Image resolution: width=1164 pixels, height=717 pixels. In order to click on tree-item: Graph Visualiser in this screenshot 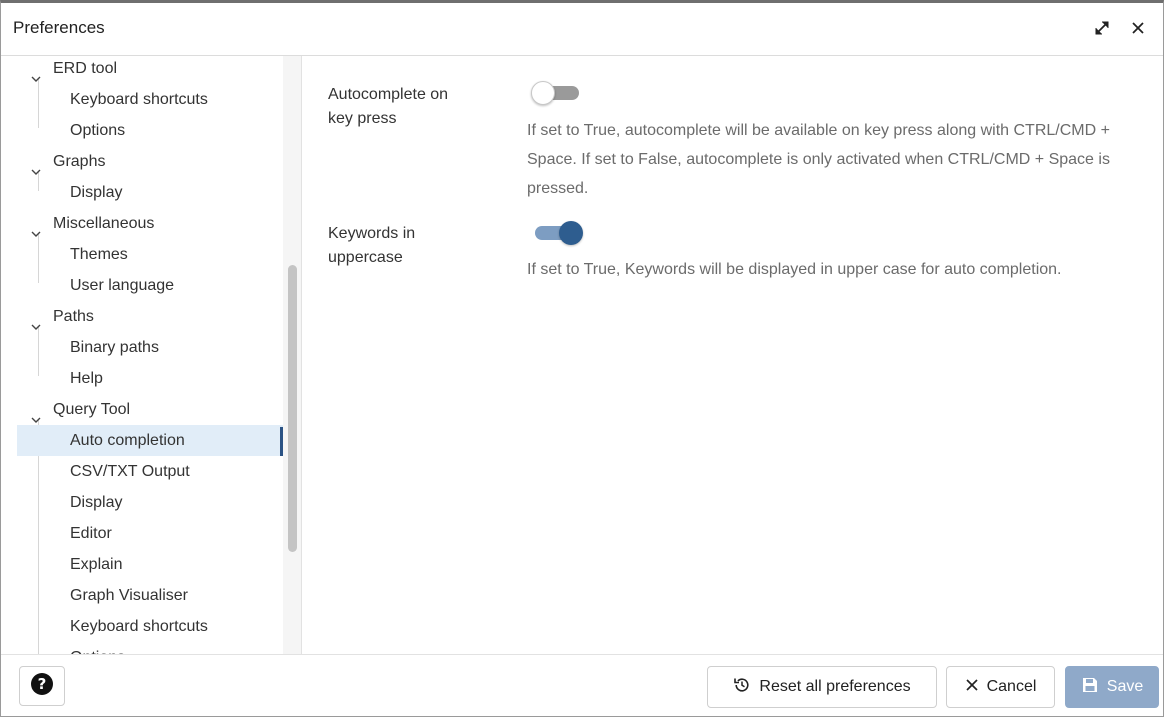, I will do `click(150, 595)`.